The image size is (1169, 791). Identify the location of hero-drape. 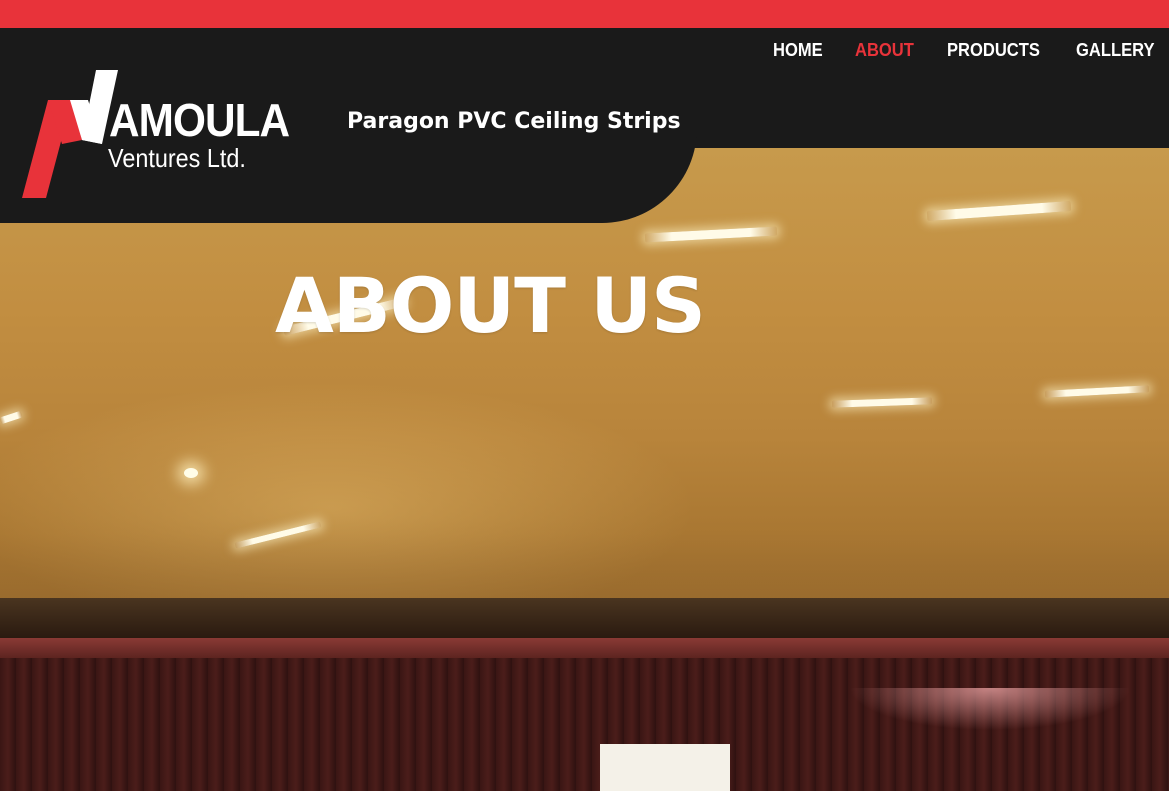
(994, 739).